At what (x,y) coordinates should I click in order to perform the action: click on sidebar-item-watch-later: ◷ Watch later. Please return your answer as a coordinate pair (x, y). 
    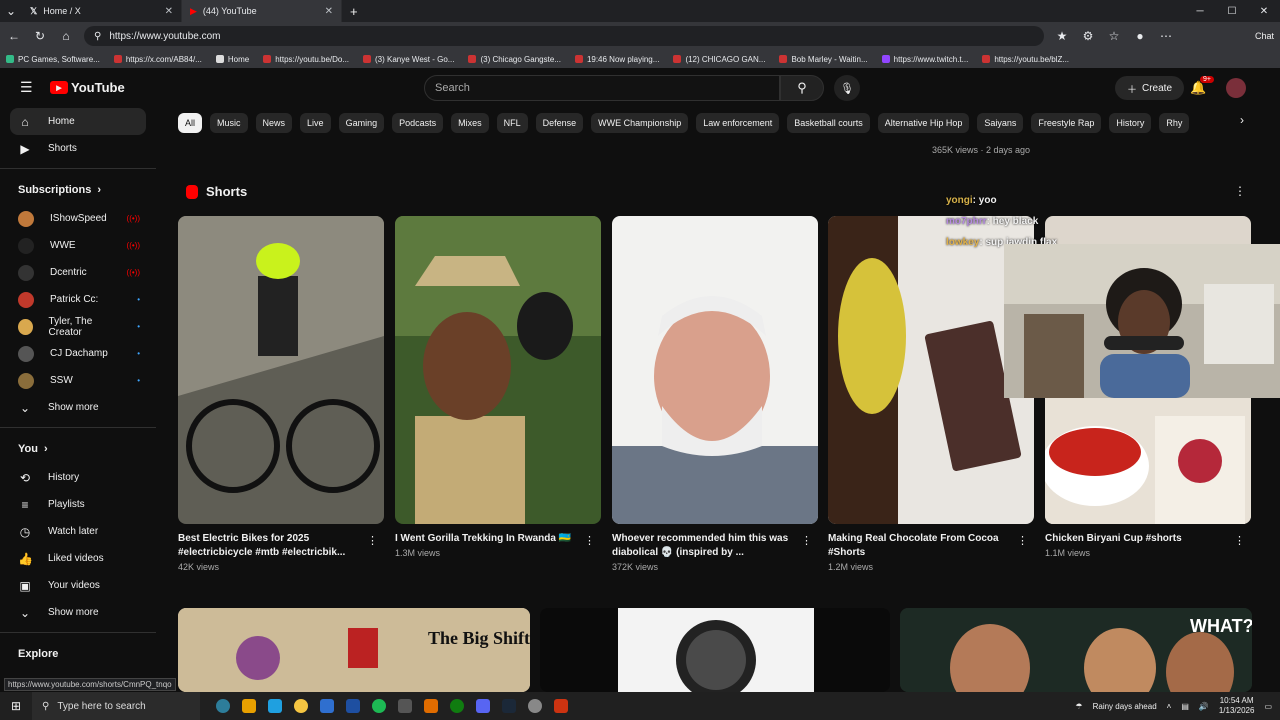
    Looking at the image, I should click on (78, 531).